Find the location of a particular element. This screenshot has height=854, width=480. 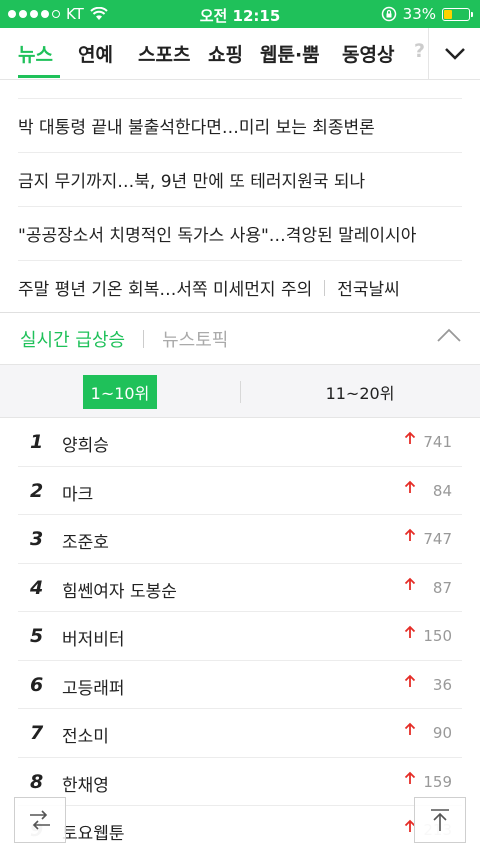

headline-text: 박 대통령 끝내 불출석한다면…미리 보는 최종변론 is located at coordinates (196, 128).